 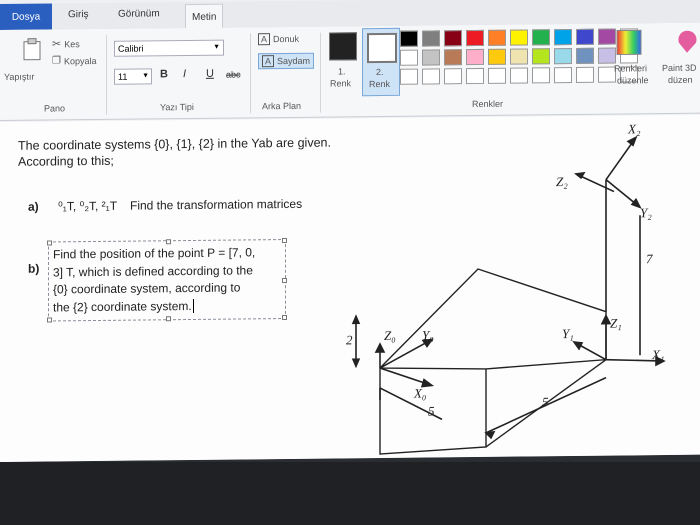 I want to click on edit-colors-button, so click(x=629, y=42).